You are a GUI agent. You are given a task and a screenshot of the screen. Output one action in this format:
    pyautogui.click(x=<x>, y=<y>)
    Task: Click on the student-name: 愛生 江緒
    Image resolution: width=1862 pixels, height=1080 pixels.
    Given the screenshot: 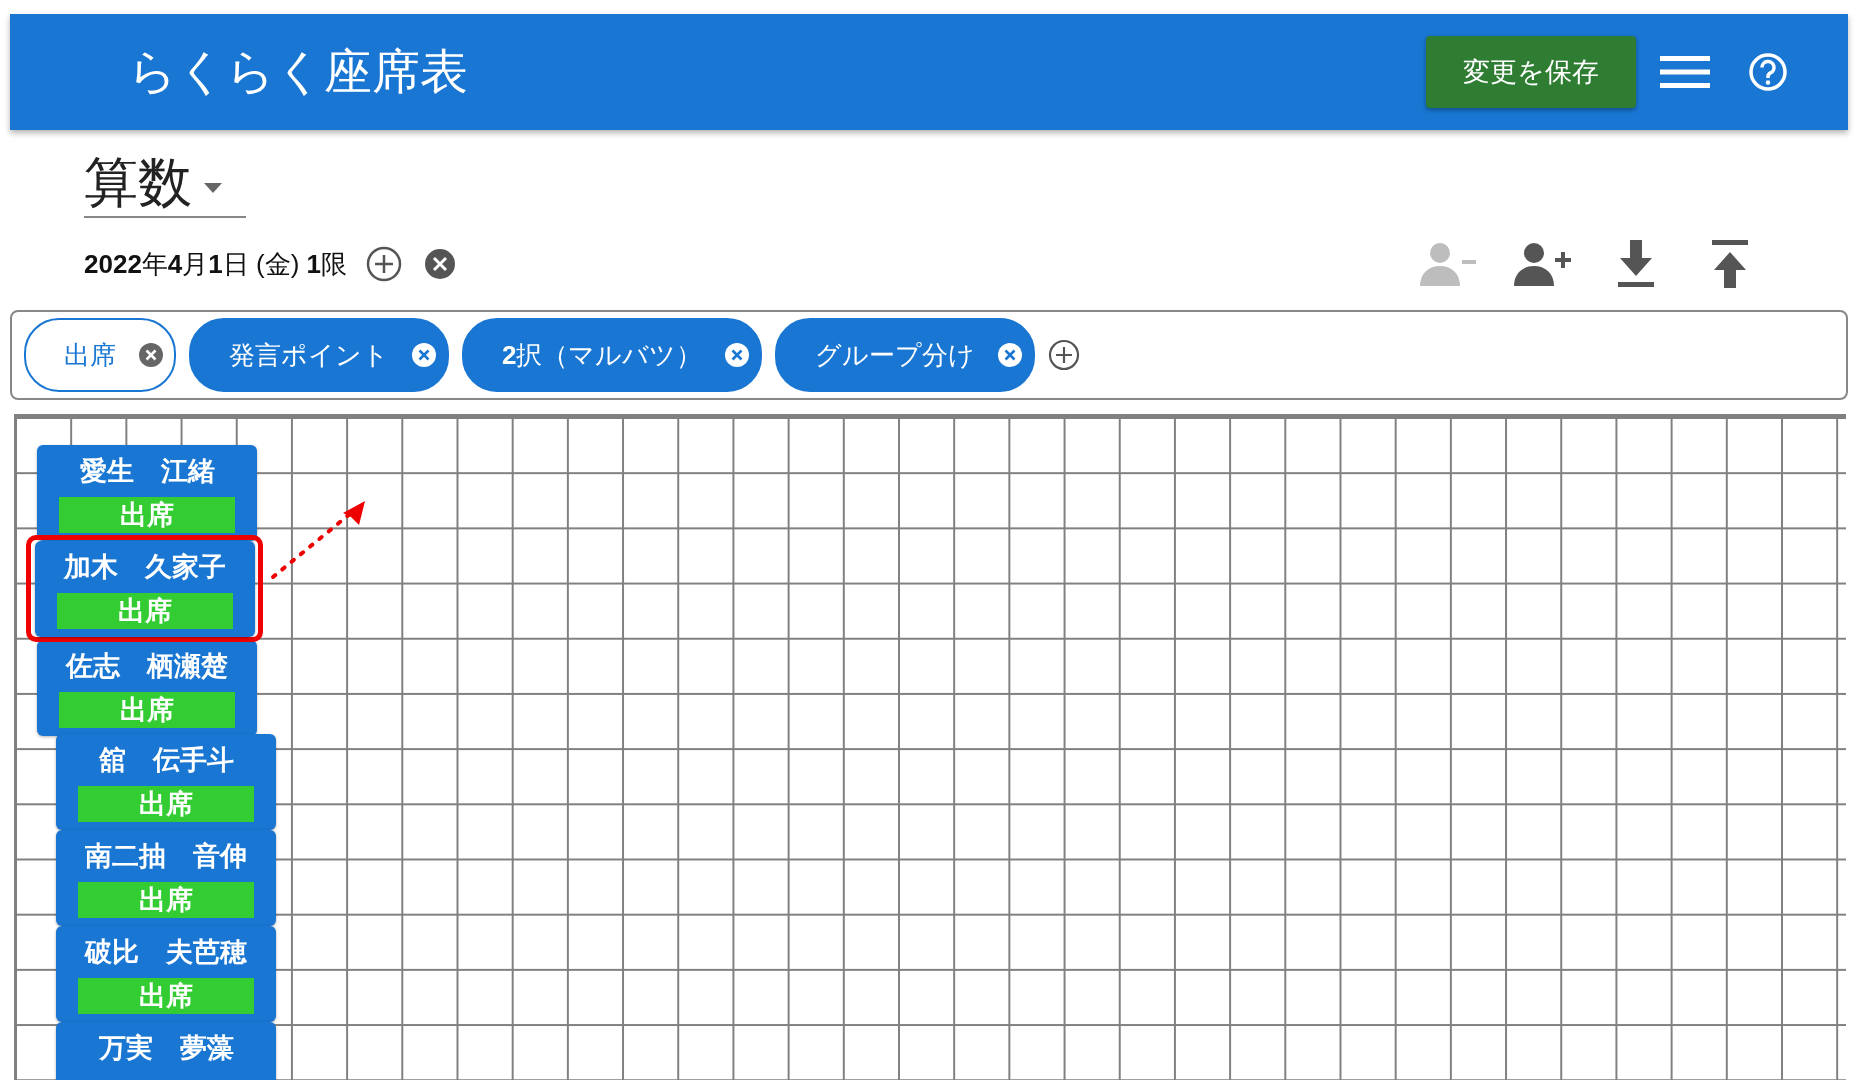 What is the action you would take?
    pyautogui.click(x=147, y=471)
    